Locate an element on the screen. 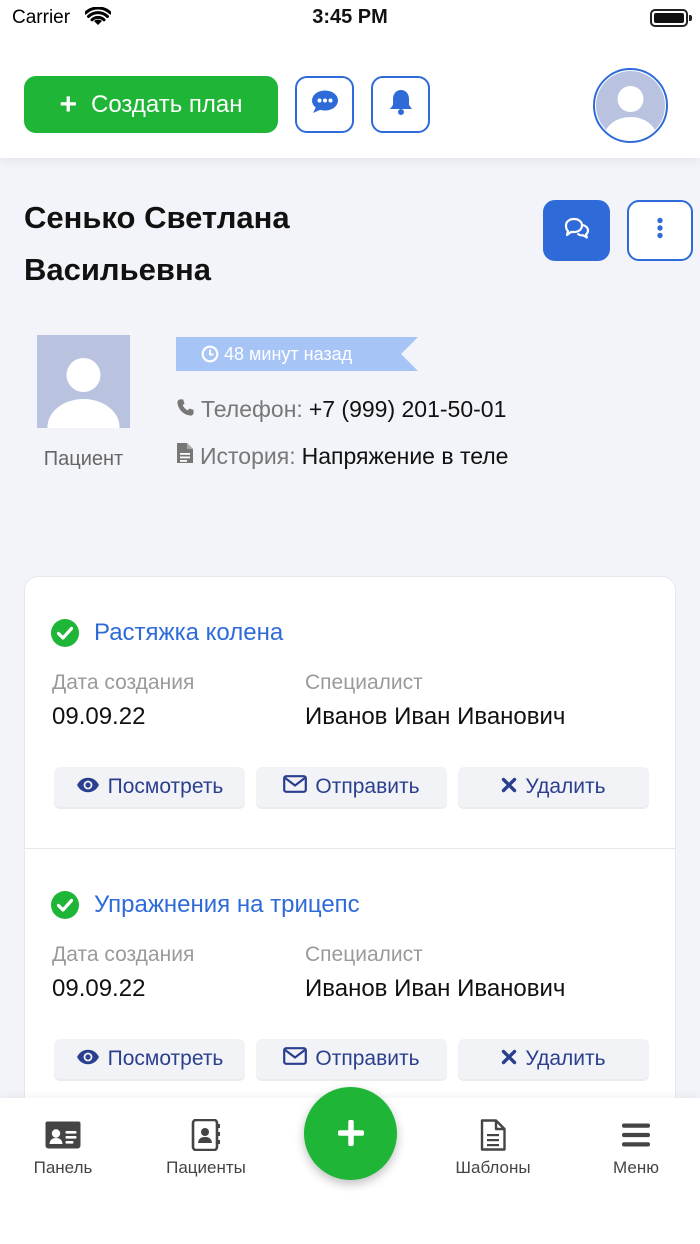 The height and width of the screenshot is (1244, 700). patient-name-line2: Васильевна is located at coordinates (117, 269).